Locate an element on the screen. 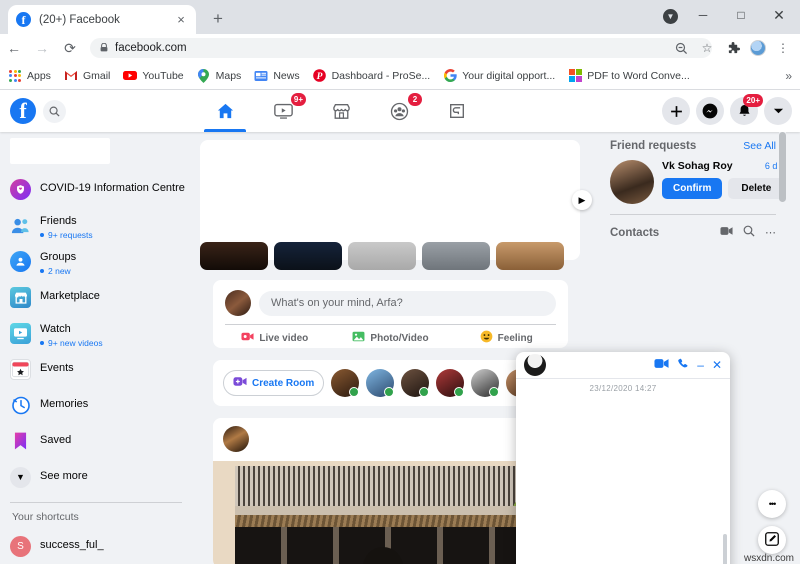  sidebar-item-memories: Memories is located at coordinates (98, 405).